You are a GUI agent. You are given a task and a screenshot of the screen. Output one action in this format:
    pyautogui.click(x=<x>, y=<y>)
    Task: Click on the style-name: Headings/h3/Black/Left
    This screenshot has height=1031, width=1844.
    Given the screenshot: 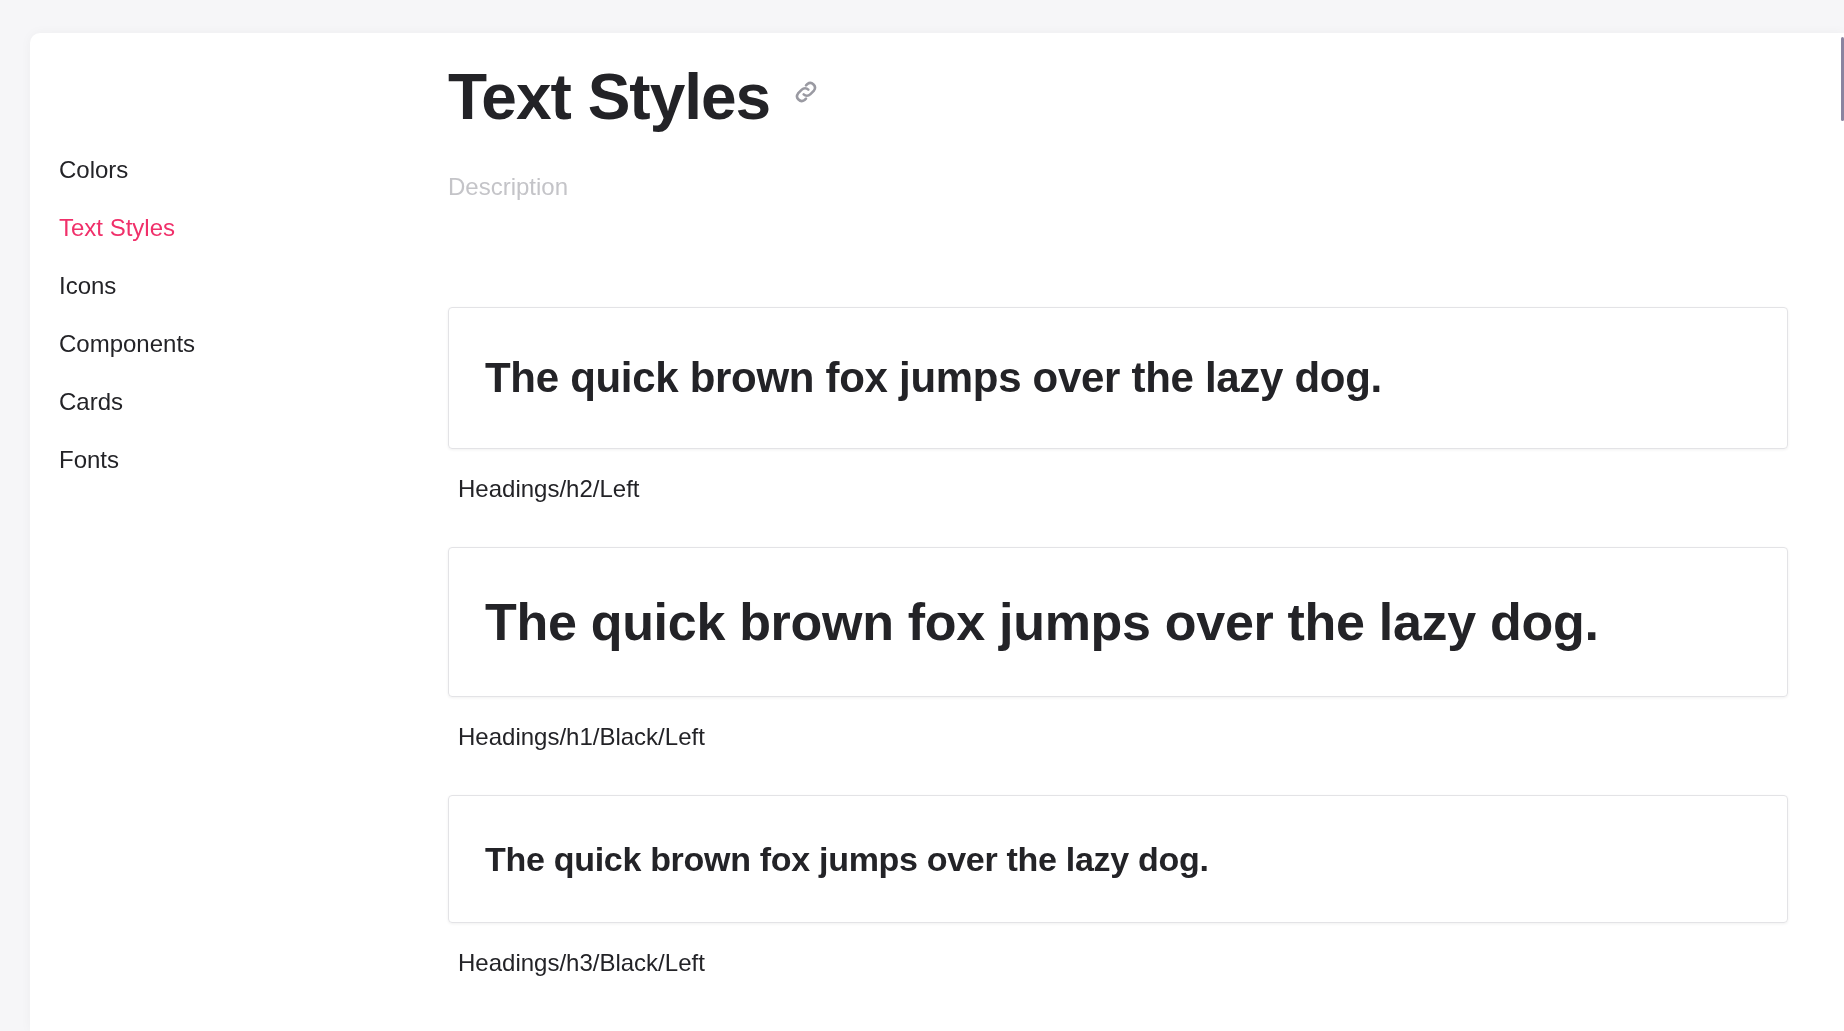 What is the action you would take?
    pyautogui.click(x=581, y=963)
    